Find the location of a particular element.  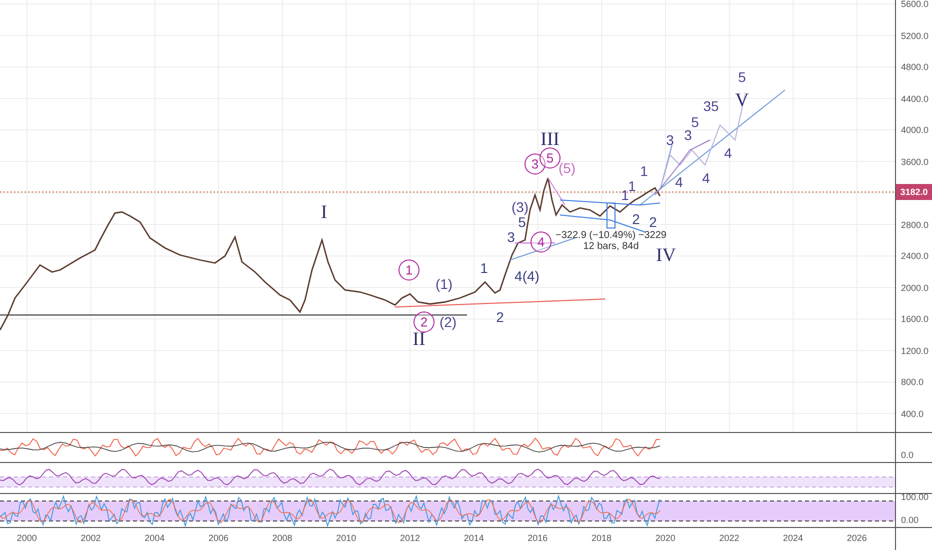

year-label: 2012 is located at coordinates (409, 538).